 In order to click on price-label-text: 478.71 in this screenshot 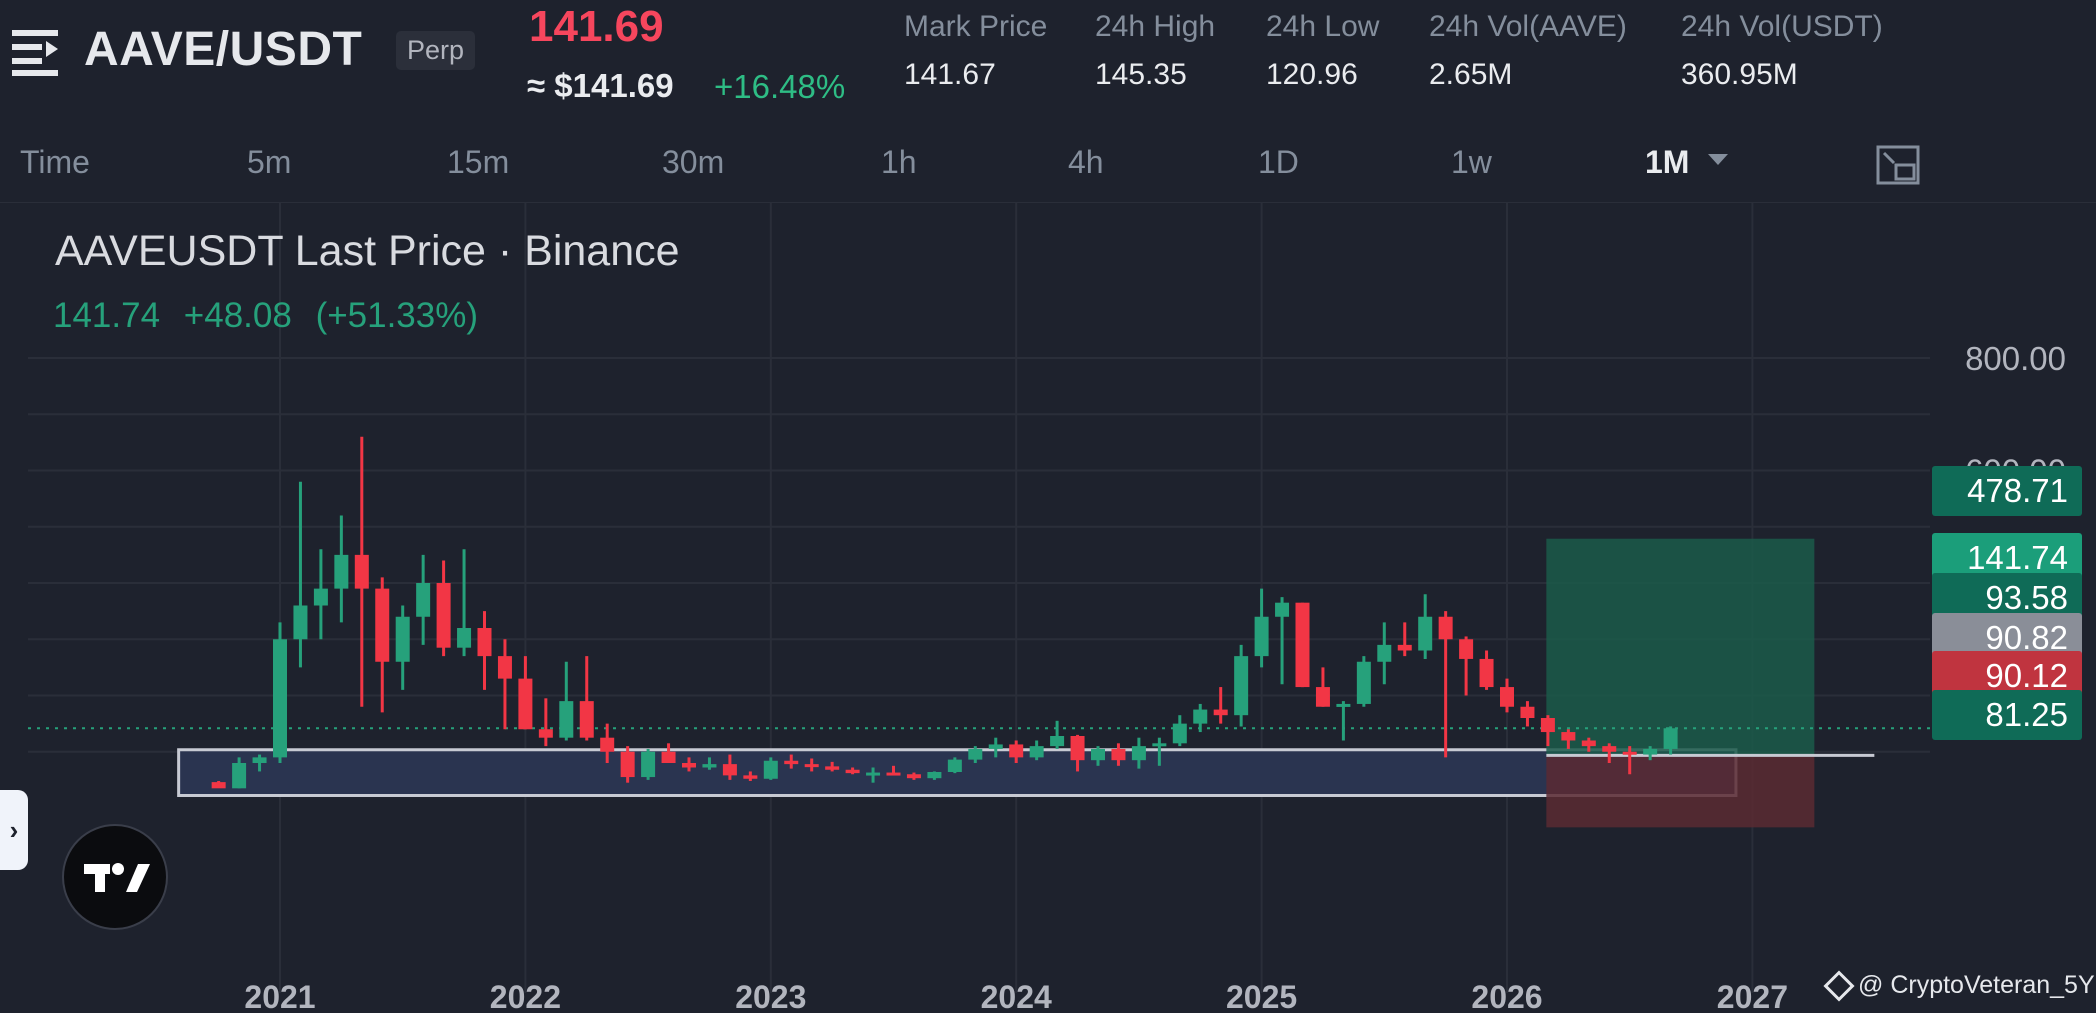, I will do `click(2017, 490)`.